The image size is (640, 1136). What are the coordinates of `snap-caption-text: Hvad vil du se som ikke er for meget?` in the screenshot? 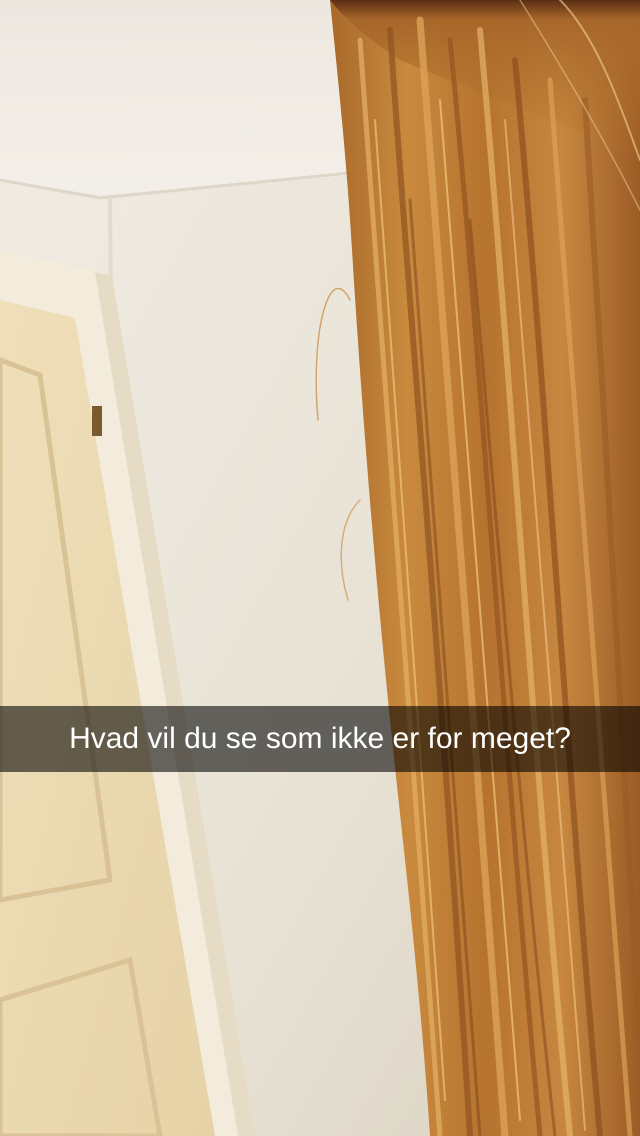 It's located at (320, 738).